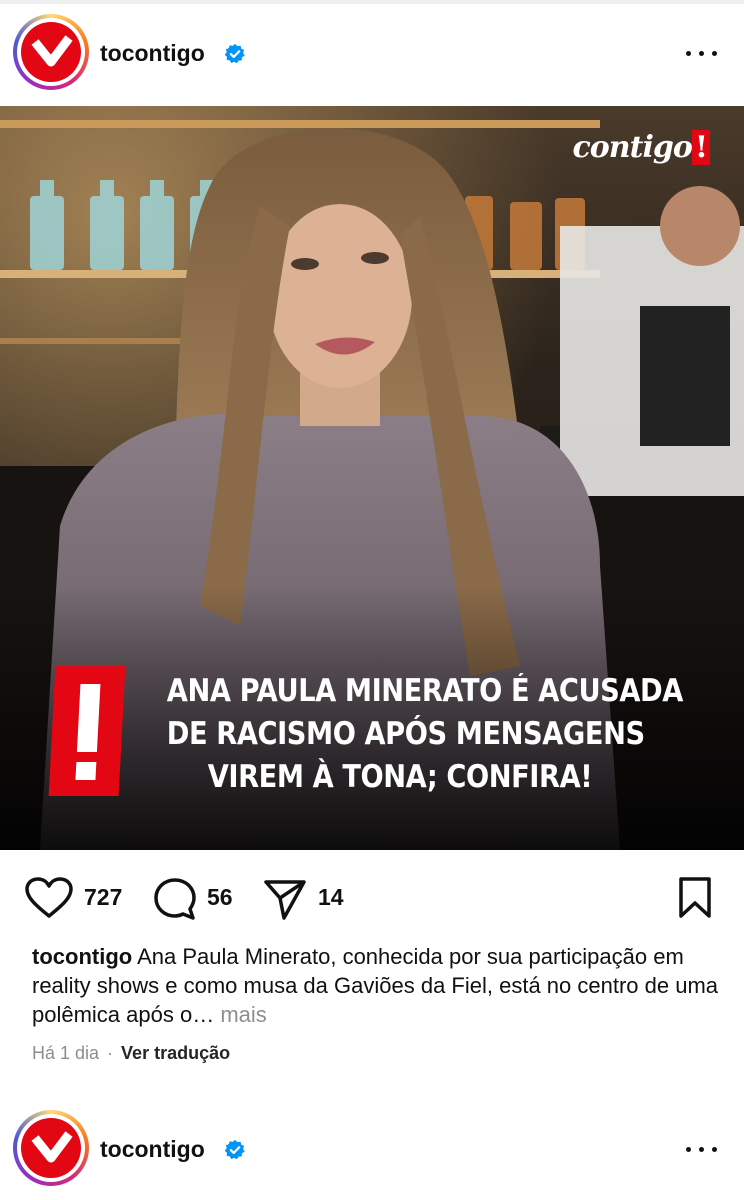 This screenshot has height=1200, width=744. What do you see at coordinates (372, 45) in the screenshot?
I see `post-header: tocontigo` at bounding box center [372, 45].